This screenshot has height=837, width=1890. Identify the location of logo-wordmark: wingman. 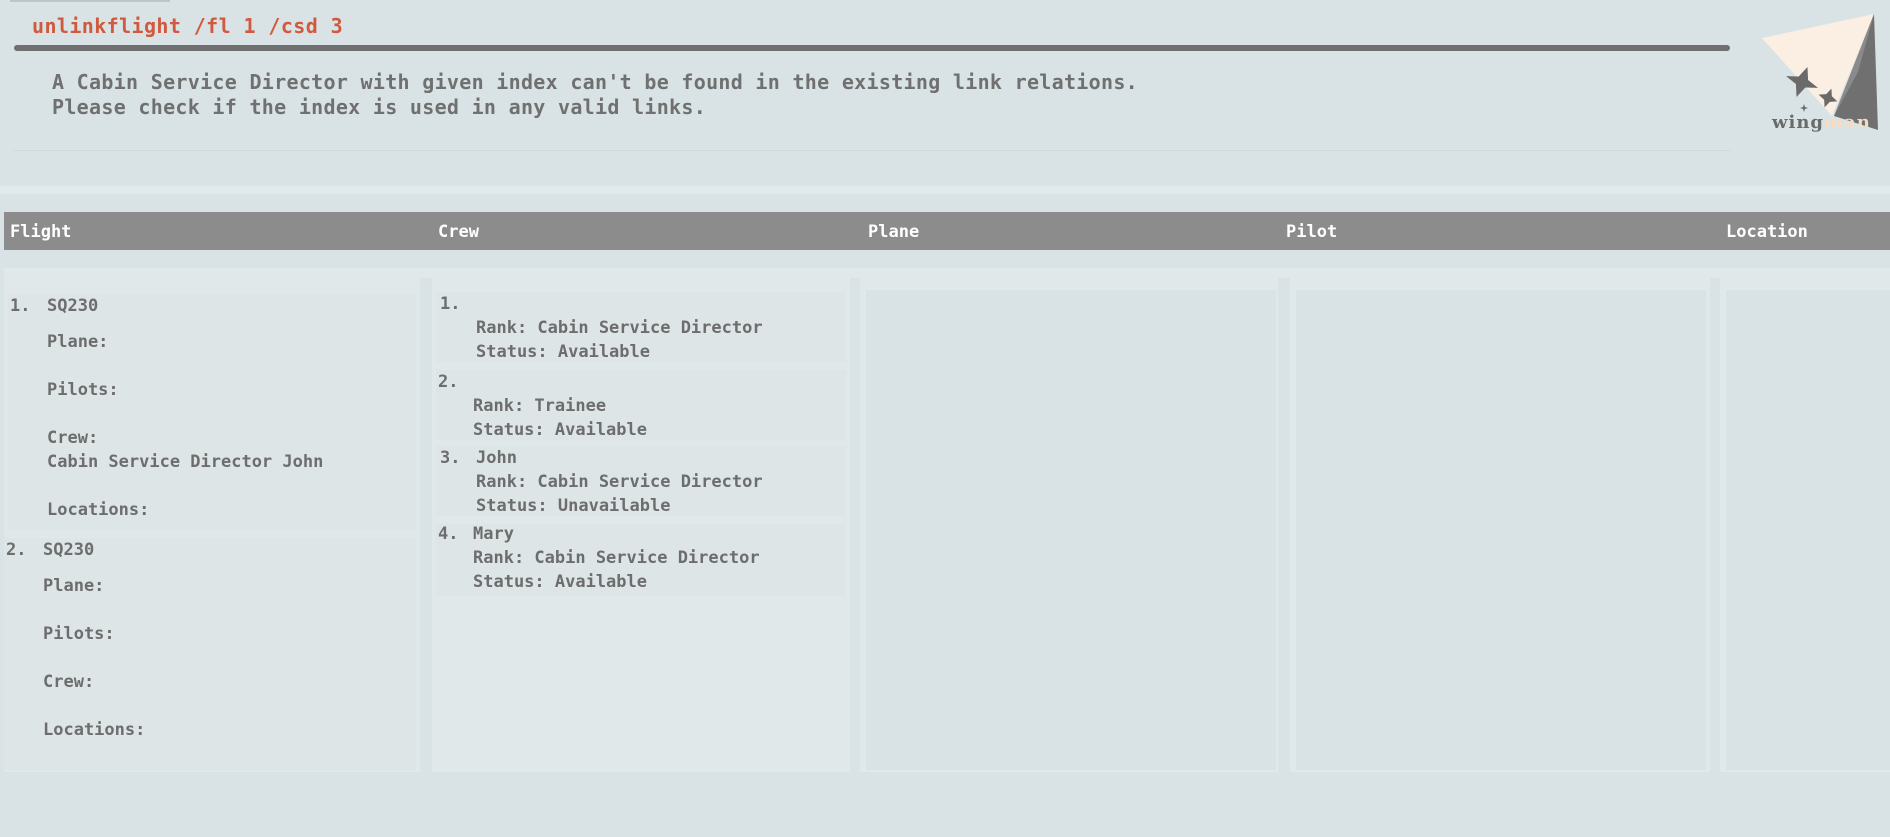
(1821, 122).